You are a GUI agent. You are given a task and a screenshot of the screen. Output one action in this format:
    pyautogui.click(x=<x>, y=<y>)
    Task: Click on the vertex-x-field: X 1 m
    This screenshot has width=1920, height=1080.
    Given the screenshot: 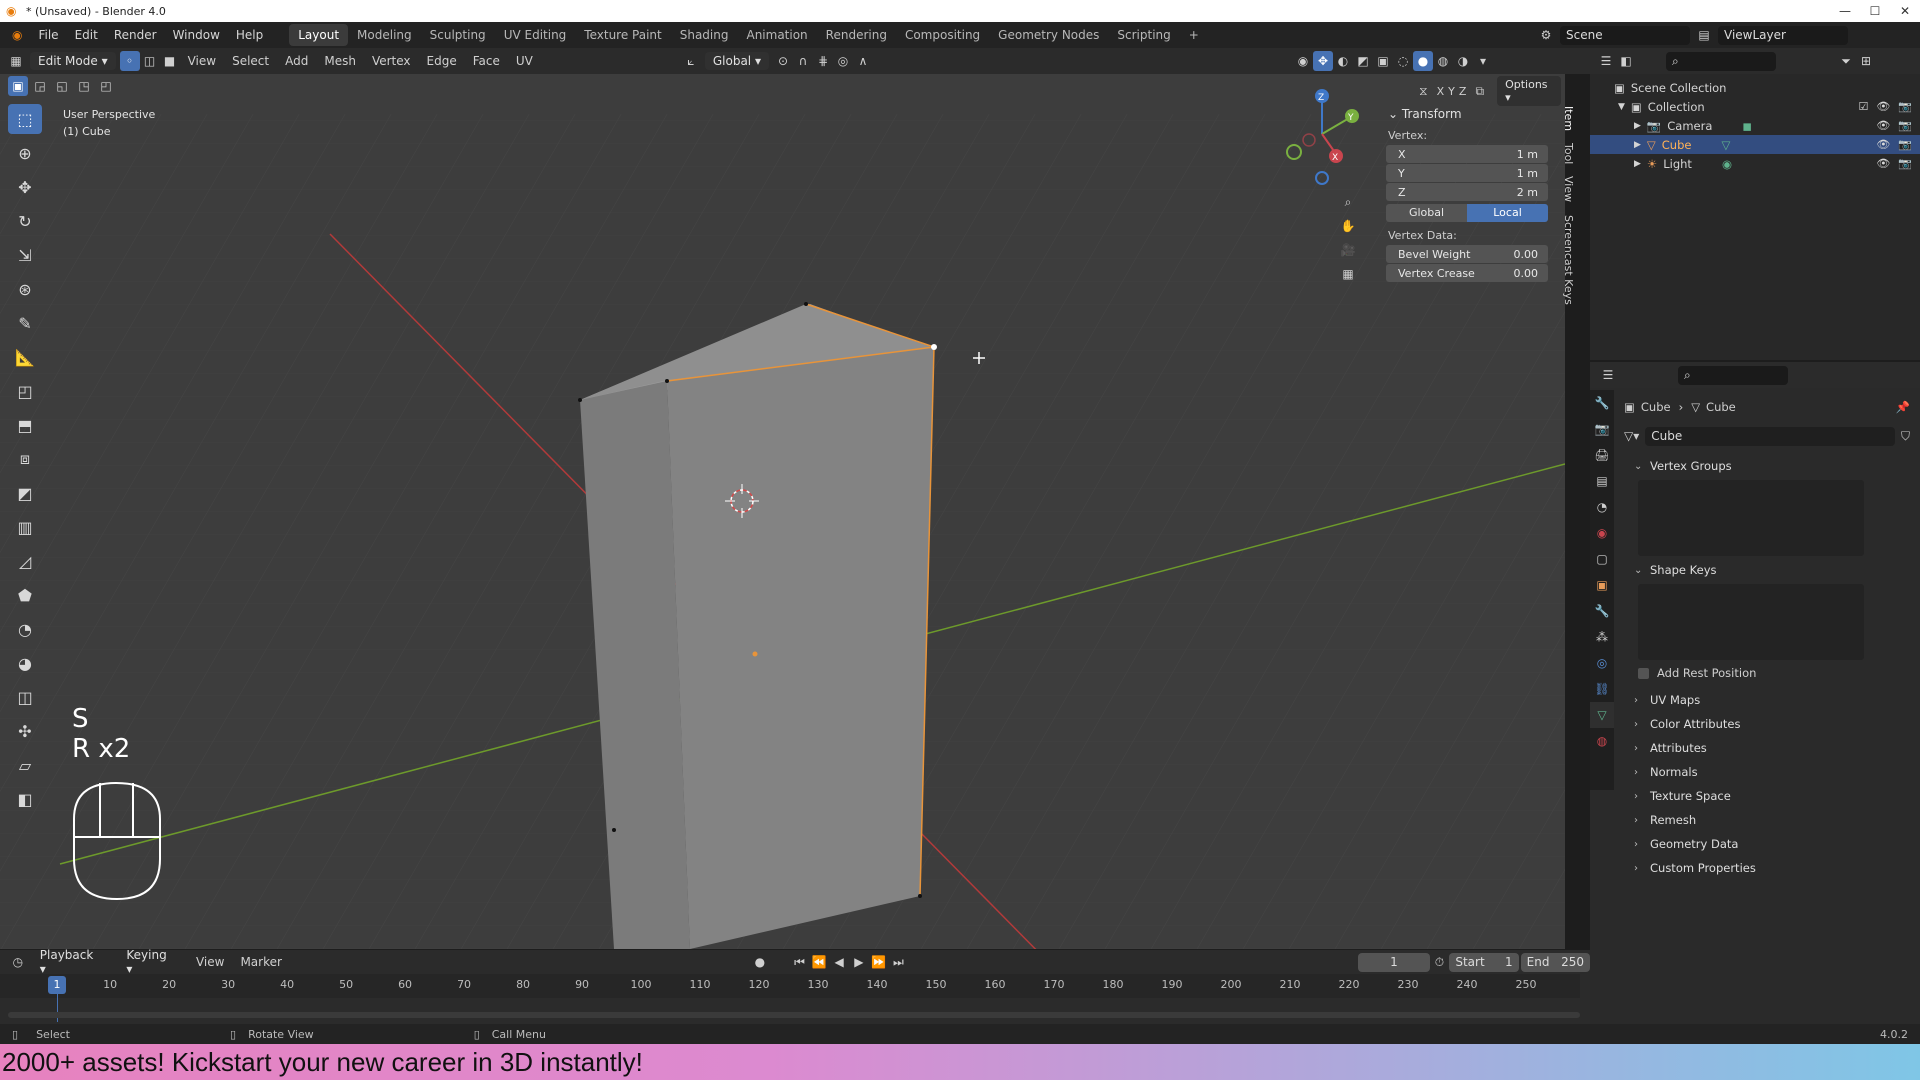 What is the action you would take?
    pyautogui.click(x=1467, y=154)
    